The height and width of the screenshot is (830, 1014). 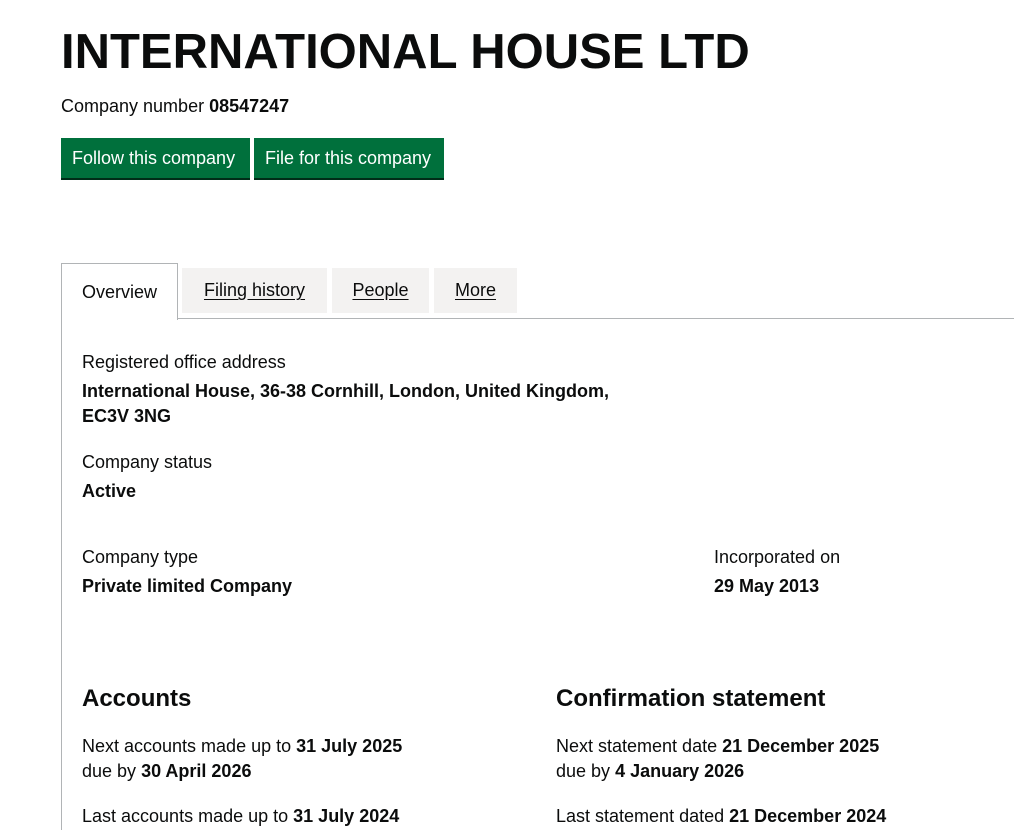 I want to click on panel-border, so click(x=61, y=574).